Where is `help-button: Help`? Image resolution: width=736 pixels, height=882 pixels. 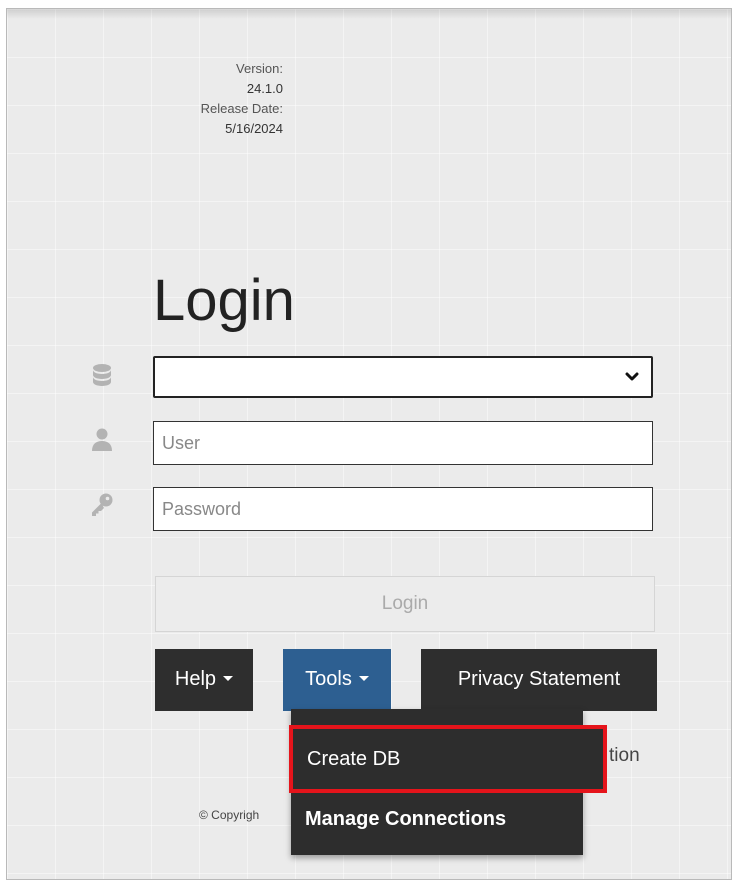
help-button: Help is located at coordinates (204, 680).